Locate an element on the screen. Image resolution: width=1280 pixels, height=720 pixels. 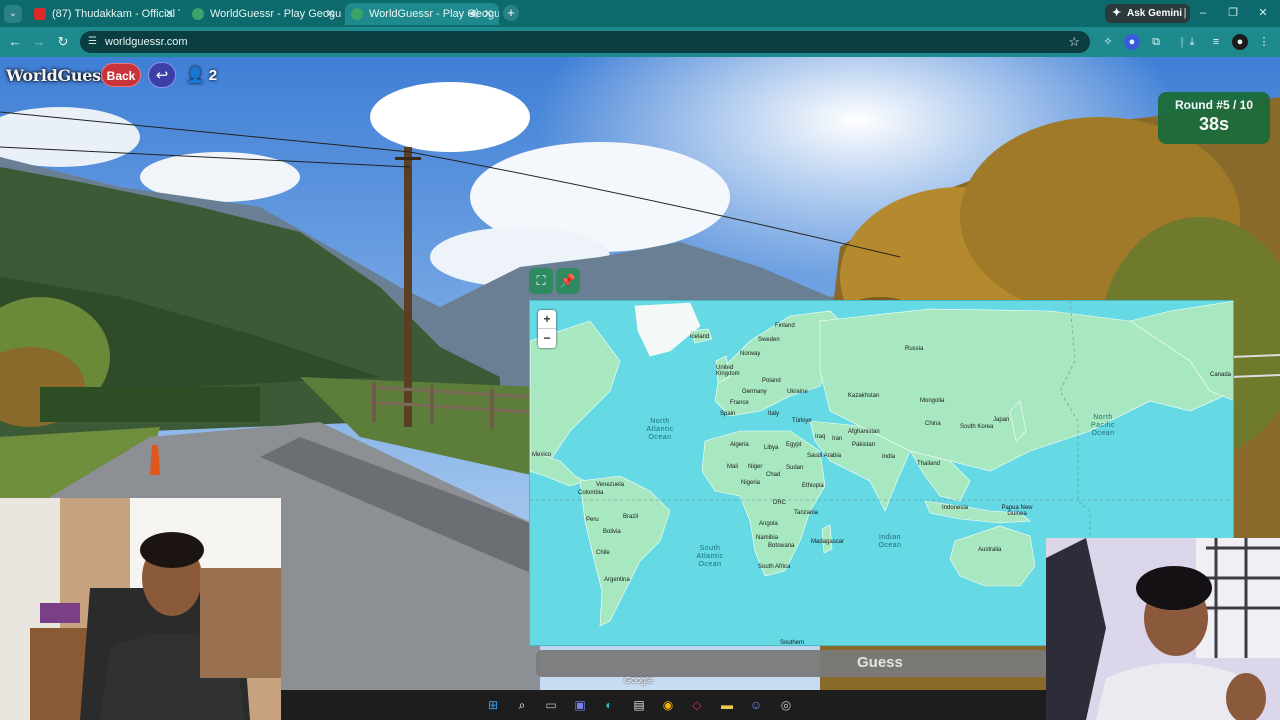
map-label: Finland is located at coordinates (785, 326).